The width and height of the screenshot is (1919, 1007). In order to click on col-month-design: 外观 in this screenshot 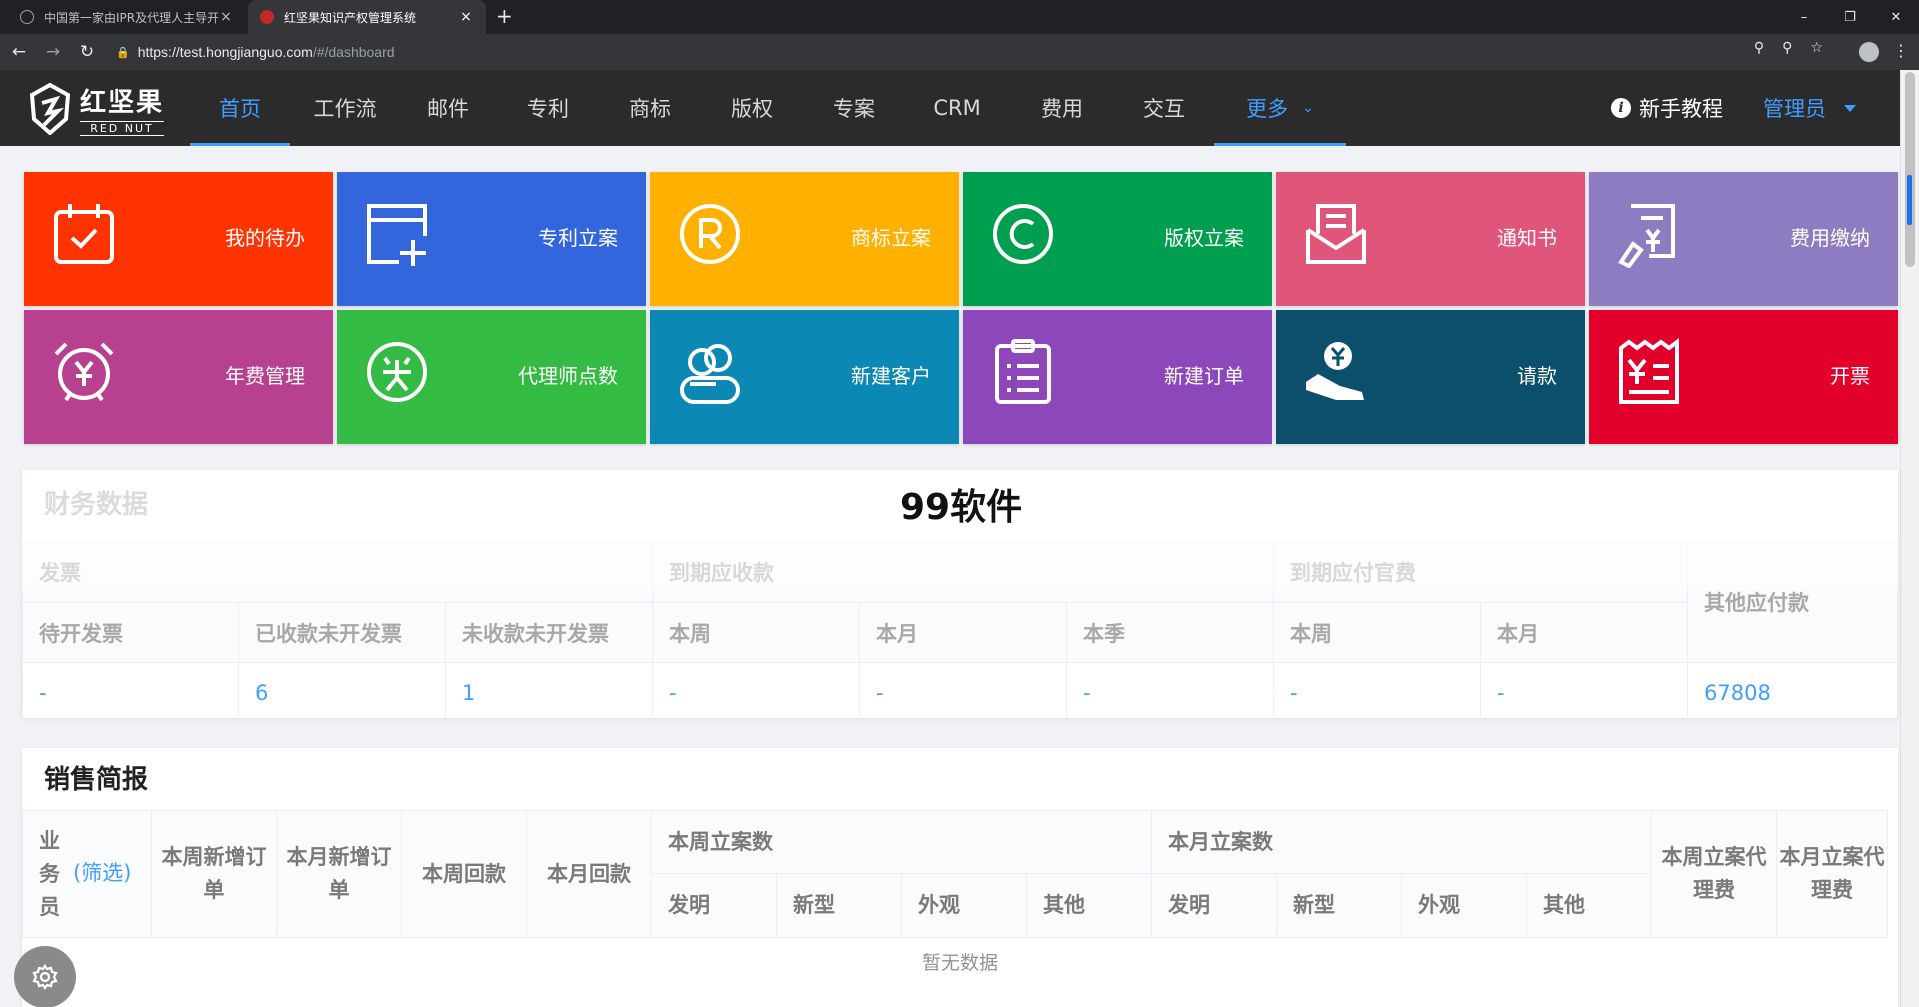, I will do `click(1464, 905)`.